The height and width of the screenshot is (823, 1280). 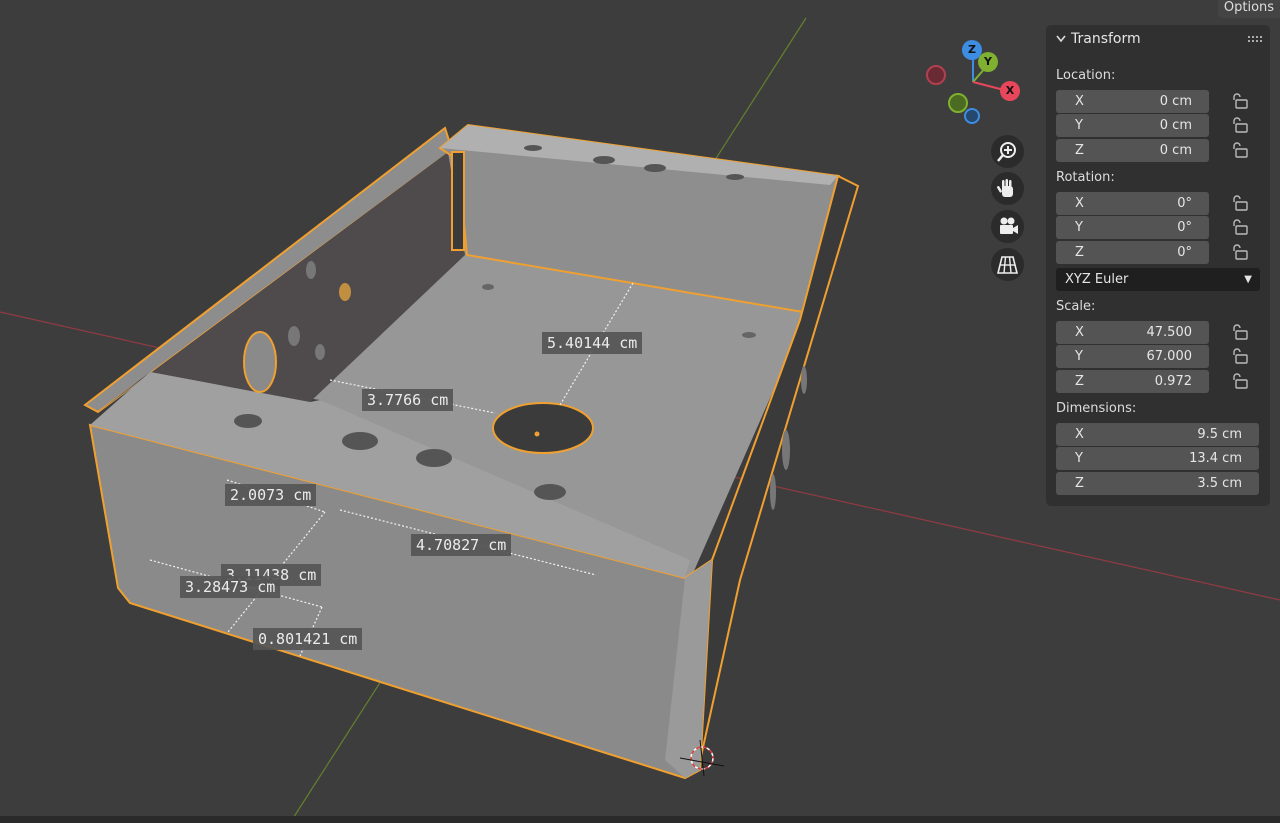 I want to click on perspective-toggle-button, so click(x=1007, y=264).